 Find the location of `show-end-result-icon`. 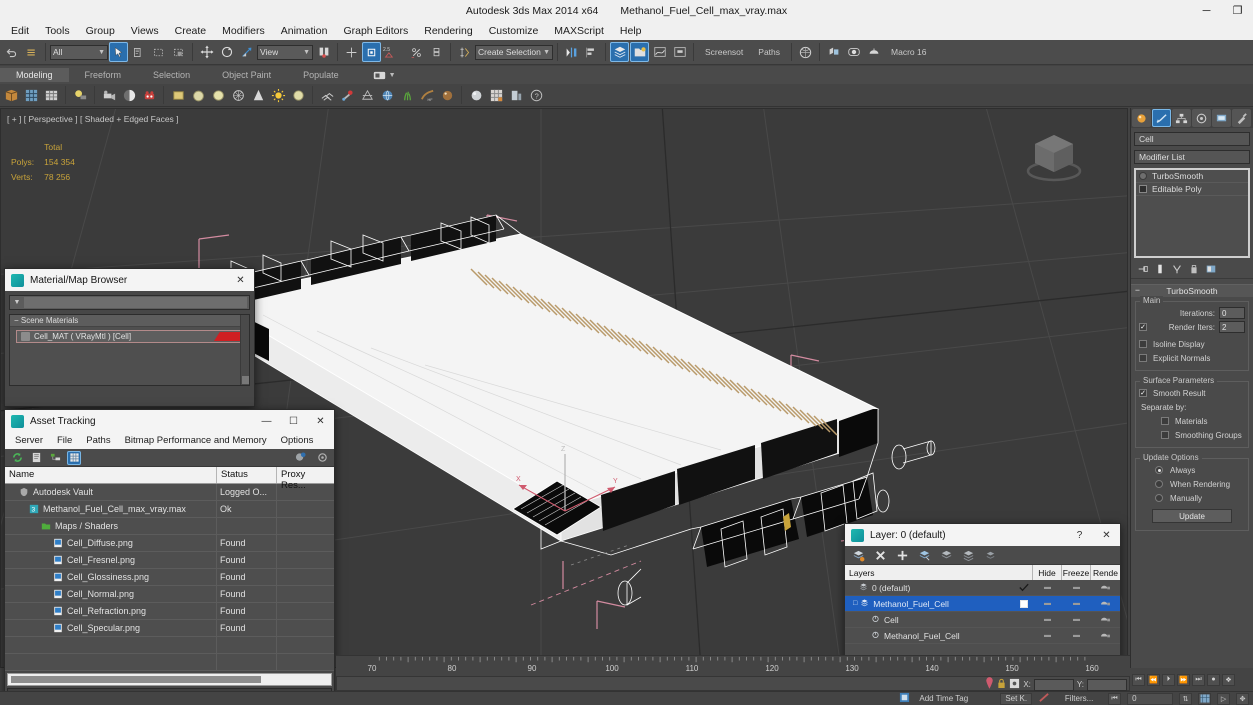

show-end-result-icon is located at coordinates (1160, 269).